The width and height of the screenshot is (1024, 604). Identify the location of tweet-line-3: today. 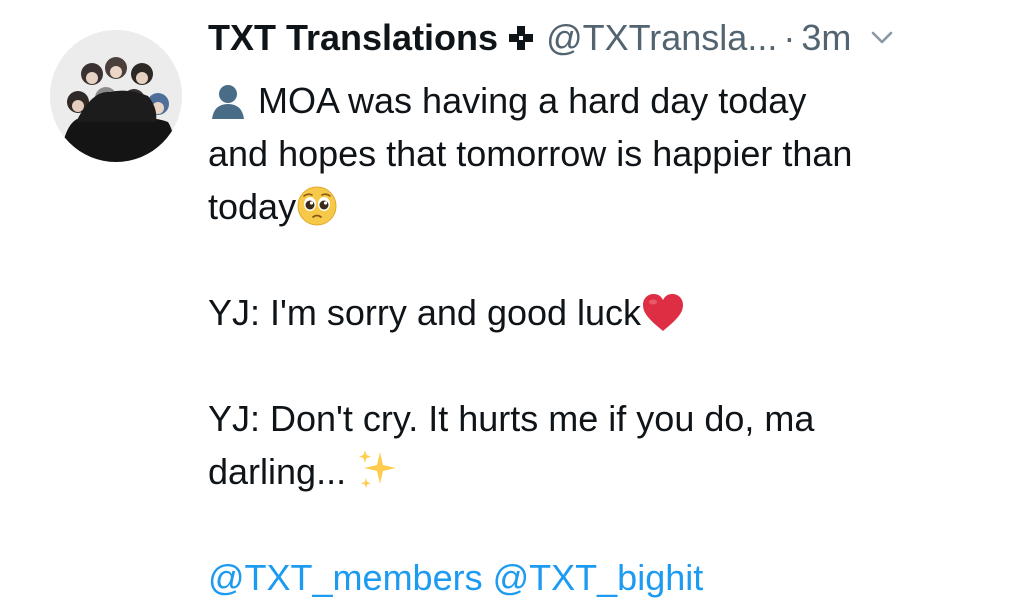
(603, 206).